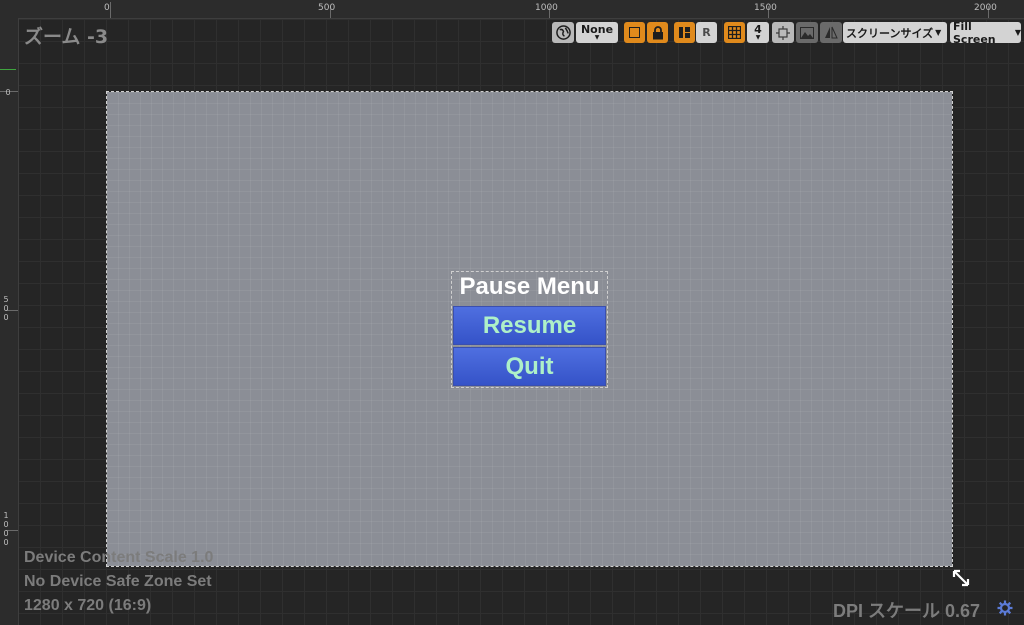 This screenshot has height=625, width=1024. I want to click on image-preview-button, so click(807, 32).